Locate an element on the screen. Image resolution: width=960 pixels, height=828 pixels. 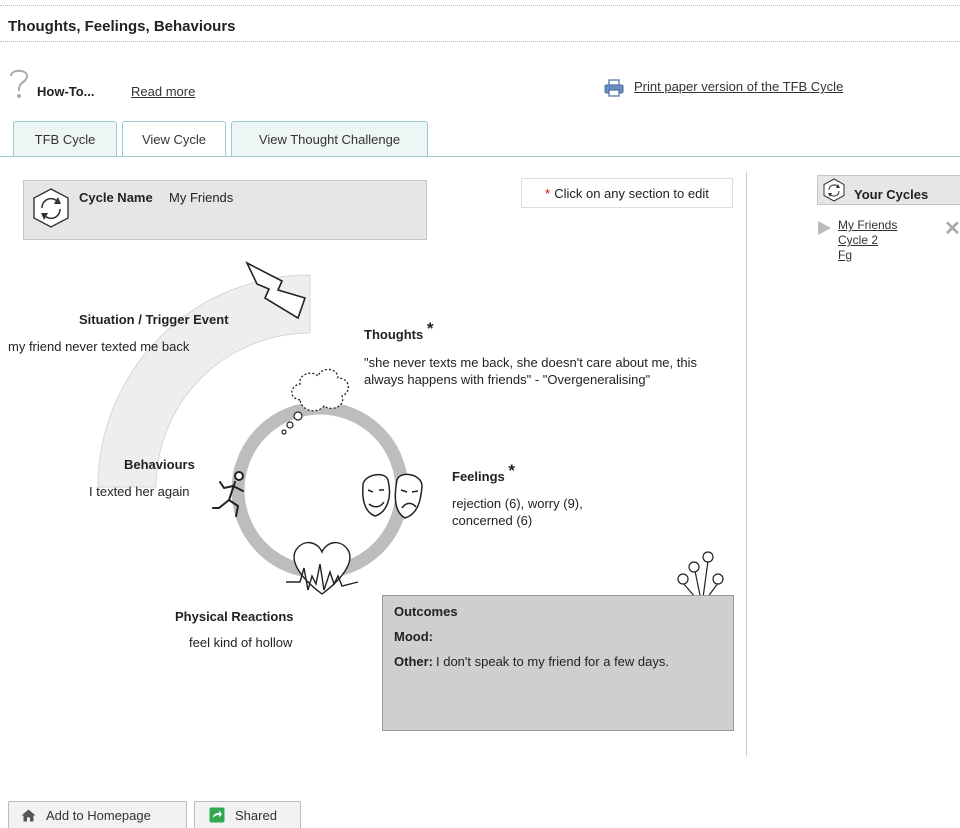
question-mark-icon is located at coordinates (19, 83).